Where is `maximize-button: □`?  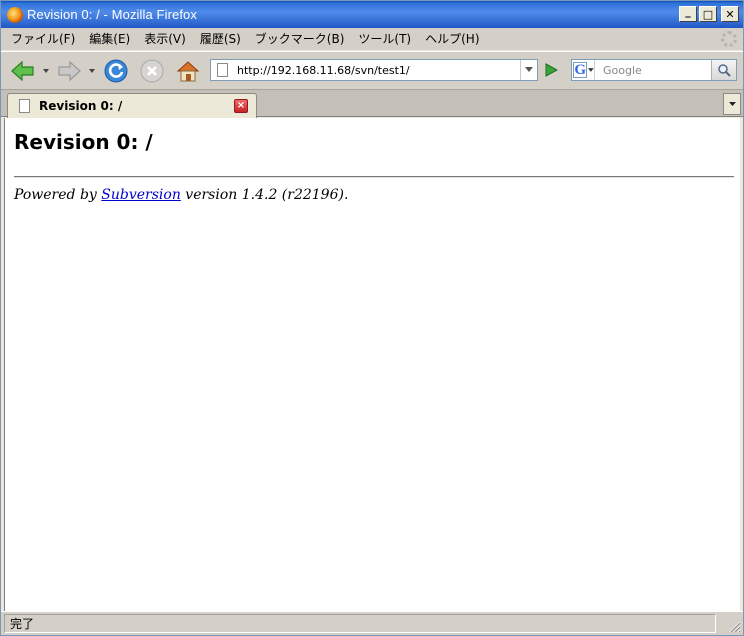
maximize-button: □ is located at coordinates (708, 14).